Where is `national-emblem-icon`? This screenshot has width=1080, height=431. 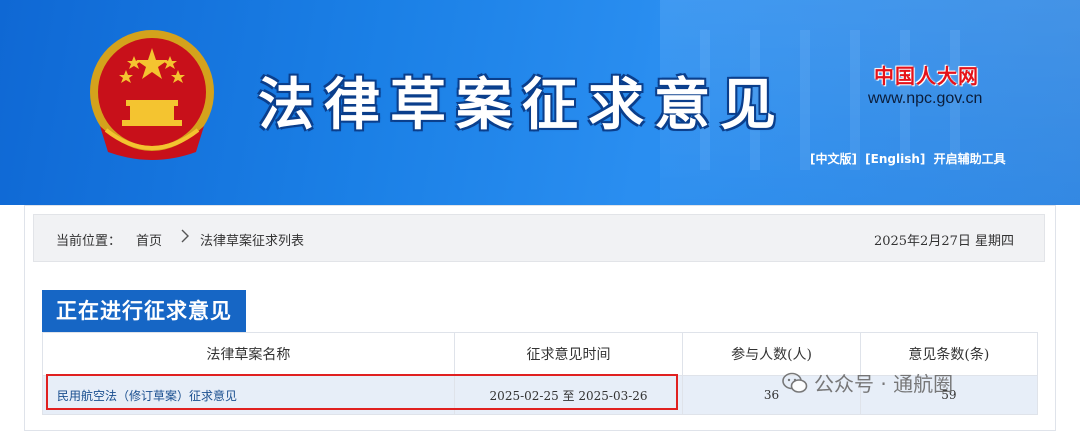
national-emblem-icon is located at coordinates (152, 95).